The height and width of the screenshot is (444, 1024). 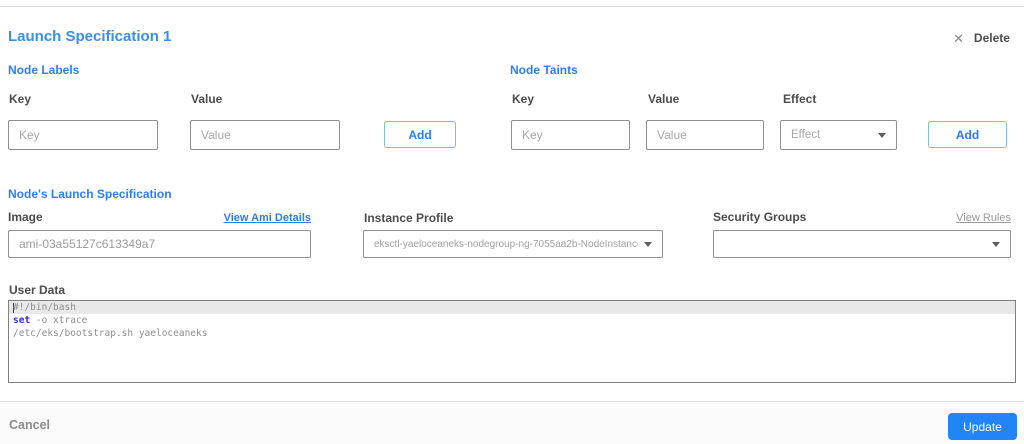 I want to click on node-labels-value-input, so click(x=265, y=135).